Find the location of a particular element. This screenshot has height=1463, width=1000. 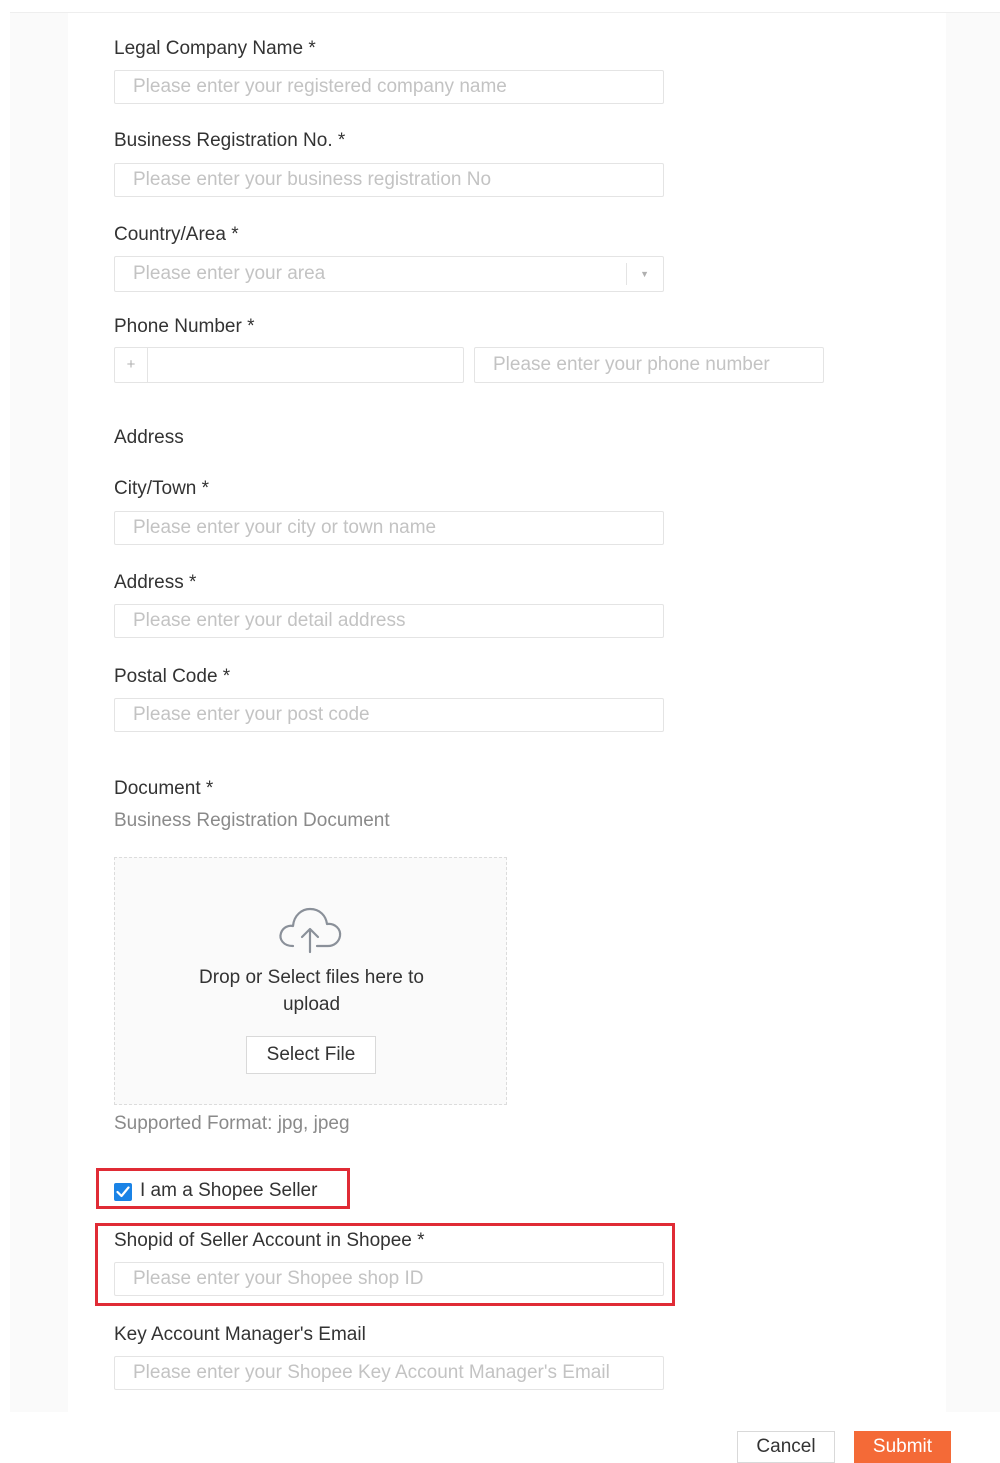

legal-company-name-label: Legal Company Name * is located at coordinates (215, 48).